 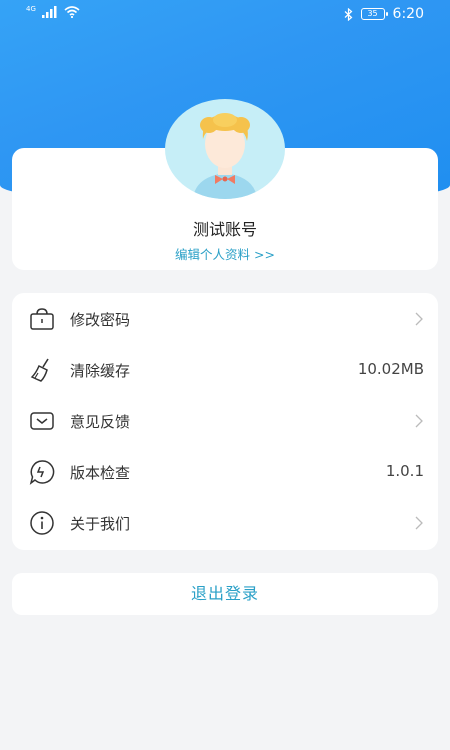 What do you see at coordinates (42, 523) in the screenshot?
I see `info-icon` at bounding box center [42, 523].